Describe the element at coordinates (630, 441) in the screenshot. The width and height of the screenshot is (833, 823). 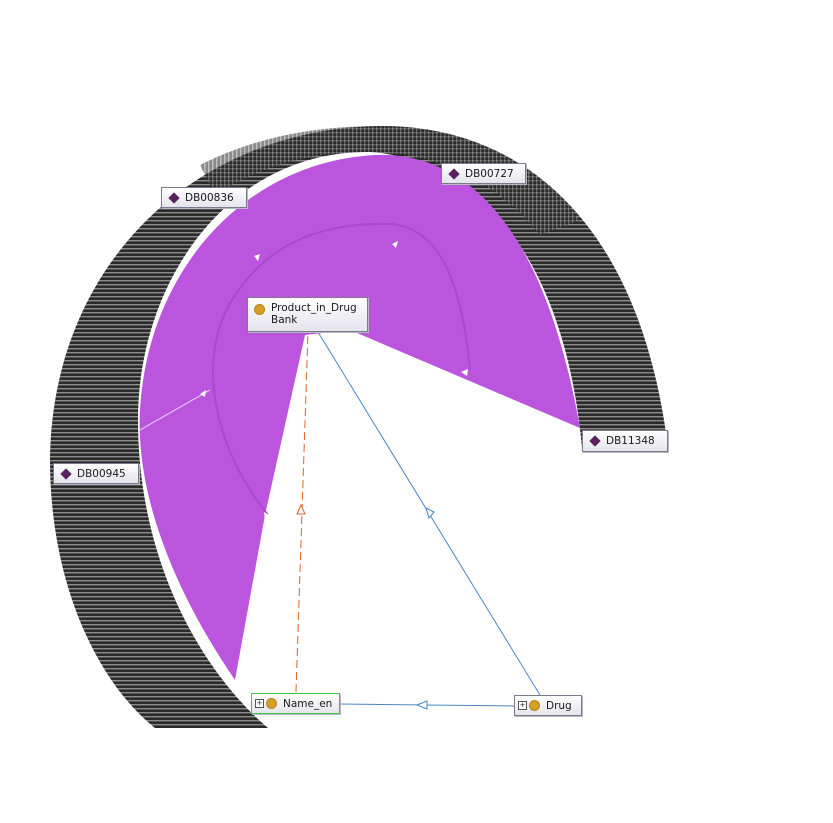
I see `node-label: DB11348` at that location.